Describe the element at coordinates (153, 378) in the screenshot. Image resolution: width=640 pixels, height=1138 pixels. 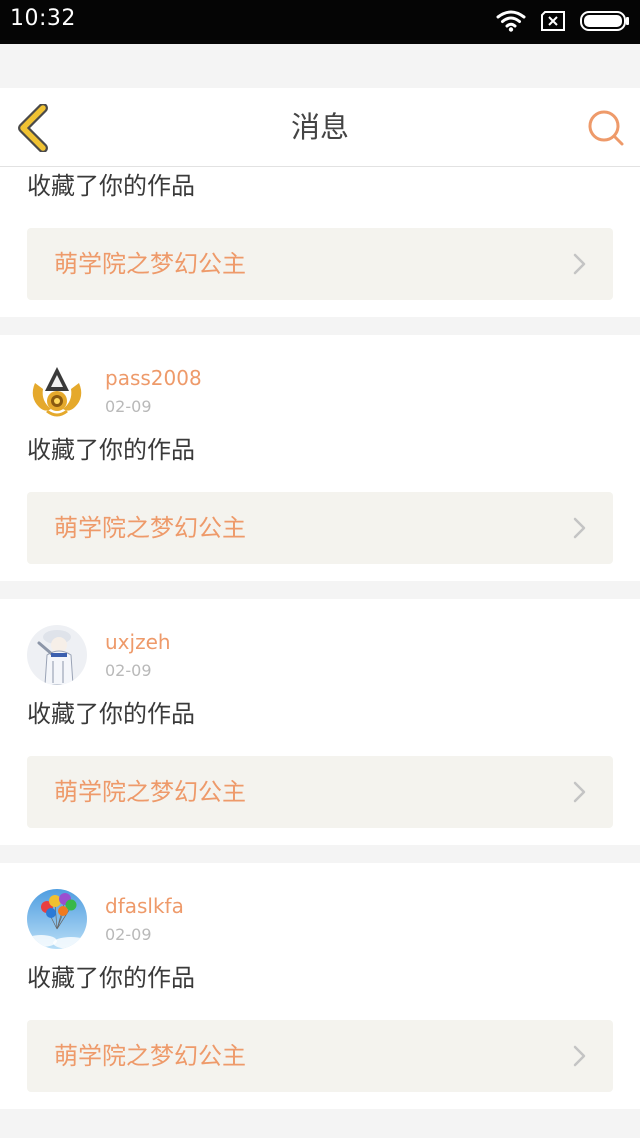
I see `username: pass2008` at that location.